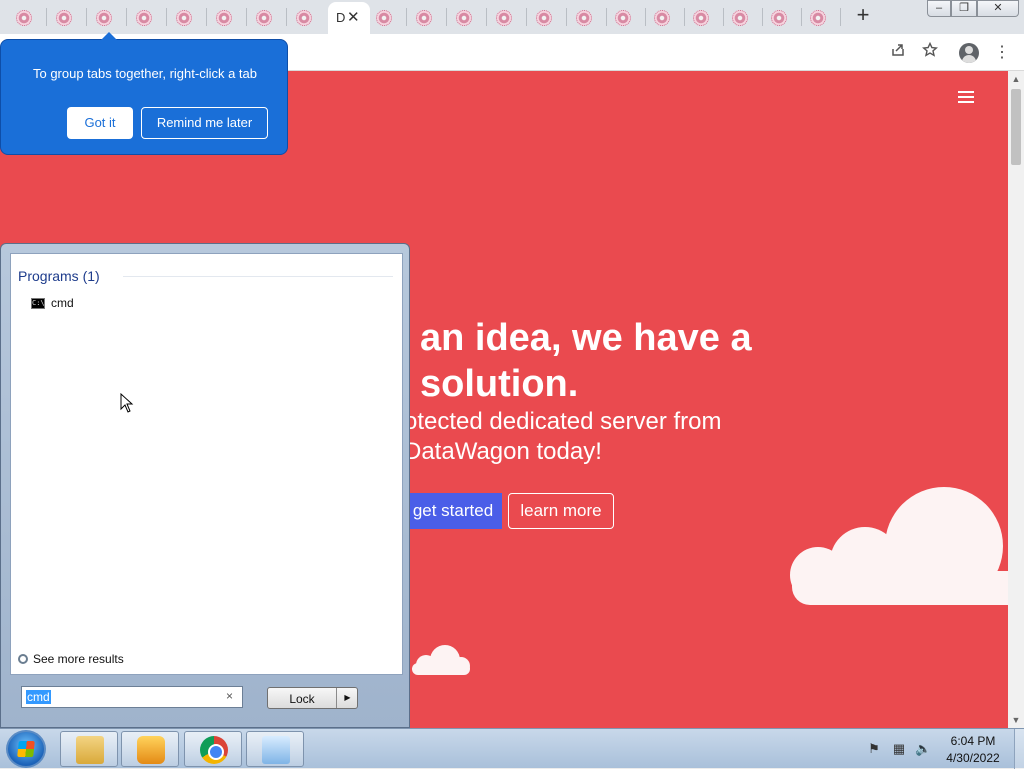 This screenshot has width=1024, height=769. Describe the element at coordinates (899, 749) in the screenshot. I see `network-icon: ▦` at that location.